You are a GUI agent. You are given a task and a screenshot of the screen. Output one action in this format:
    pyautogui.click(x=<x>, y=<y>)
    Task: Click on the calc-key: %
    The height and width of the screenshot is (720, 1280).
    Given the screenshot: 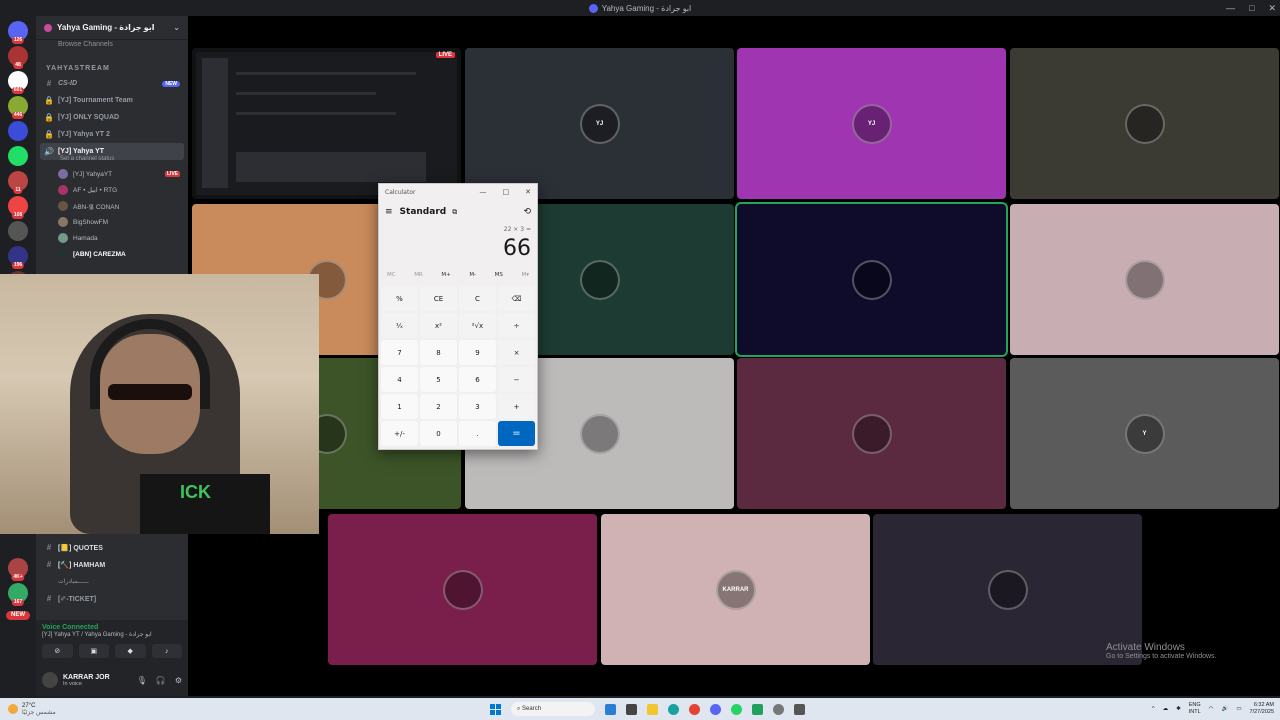 What is the action you would take?
    pyautogui.click(x=399, y=298)
    